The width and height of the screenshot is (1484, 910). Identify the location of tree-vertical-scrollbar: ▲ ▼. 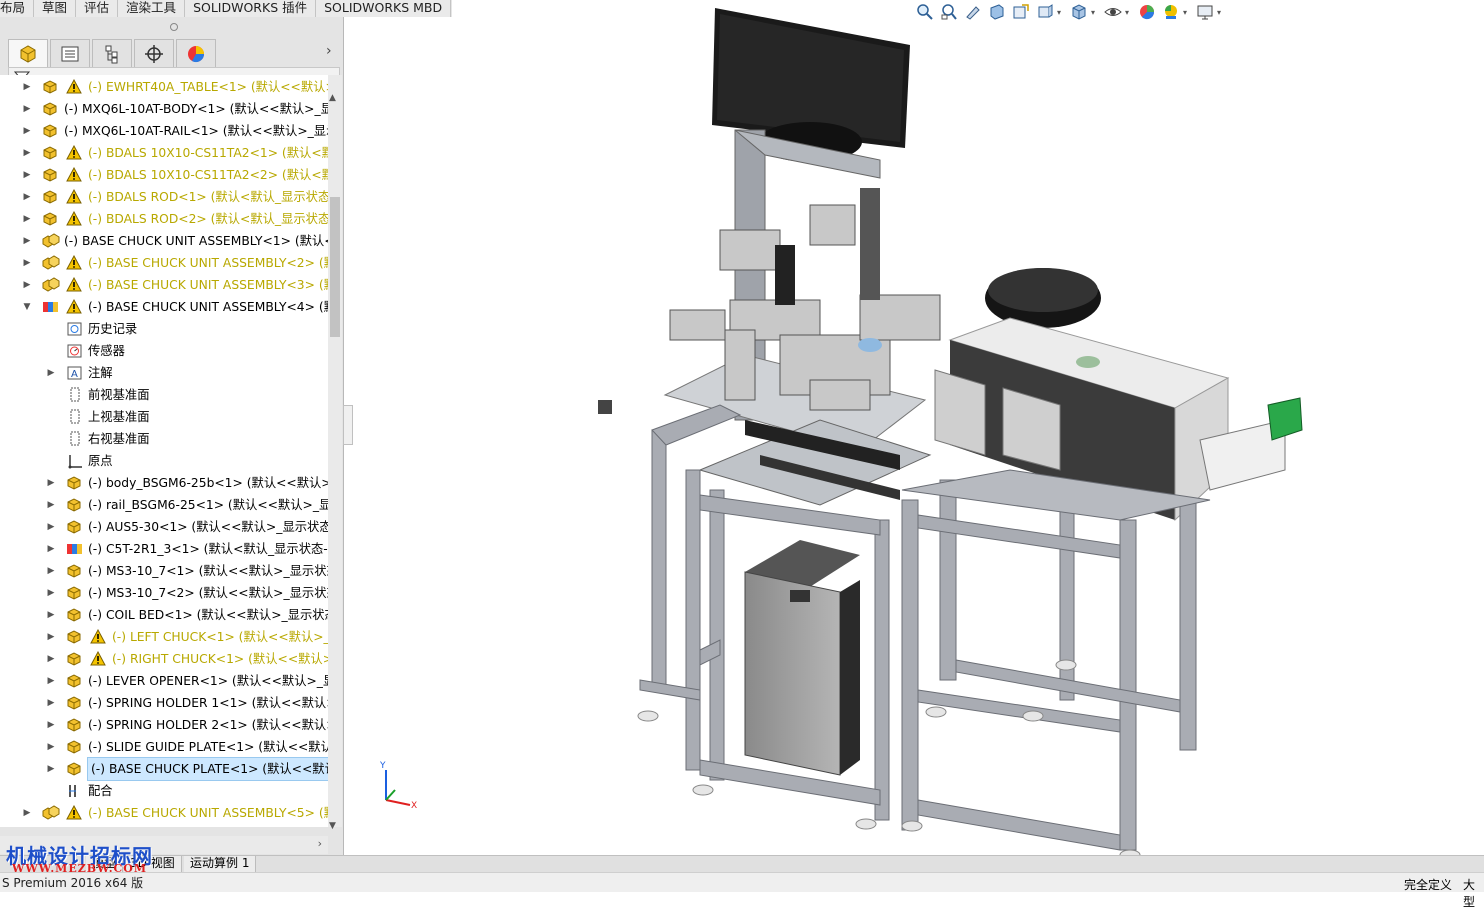
(335, 453).